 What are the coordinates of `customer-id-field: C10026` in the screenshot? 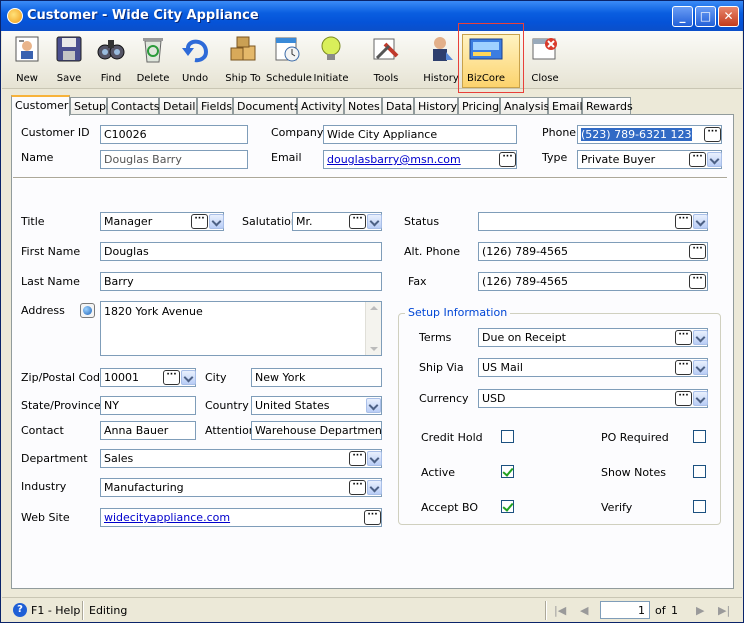 It's located at (174, 134).